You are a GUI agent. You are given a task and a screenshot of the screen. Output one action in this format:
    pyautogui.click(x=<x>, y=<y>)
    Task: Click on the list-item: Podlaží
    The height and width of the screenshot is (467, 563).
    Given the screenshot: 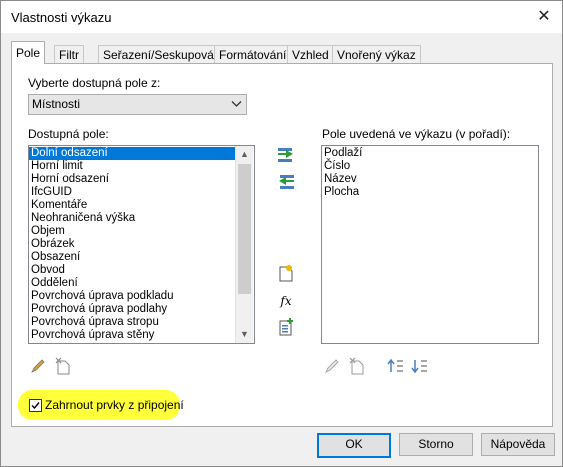 What is the action you would take?
    pyautogui.click(x=342, y=153)
    